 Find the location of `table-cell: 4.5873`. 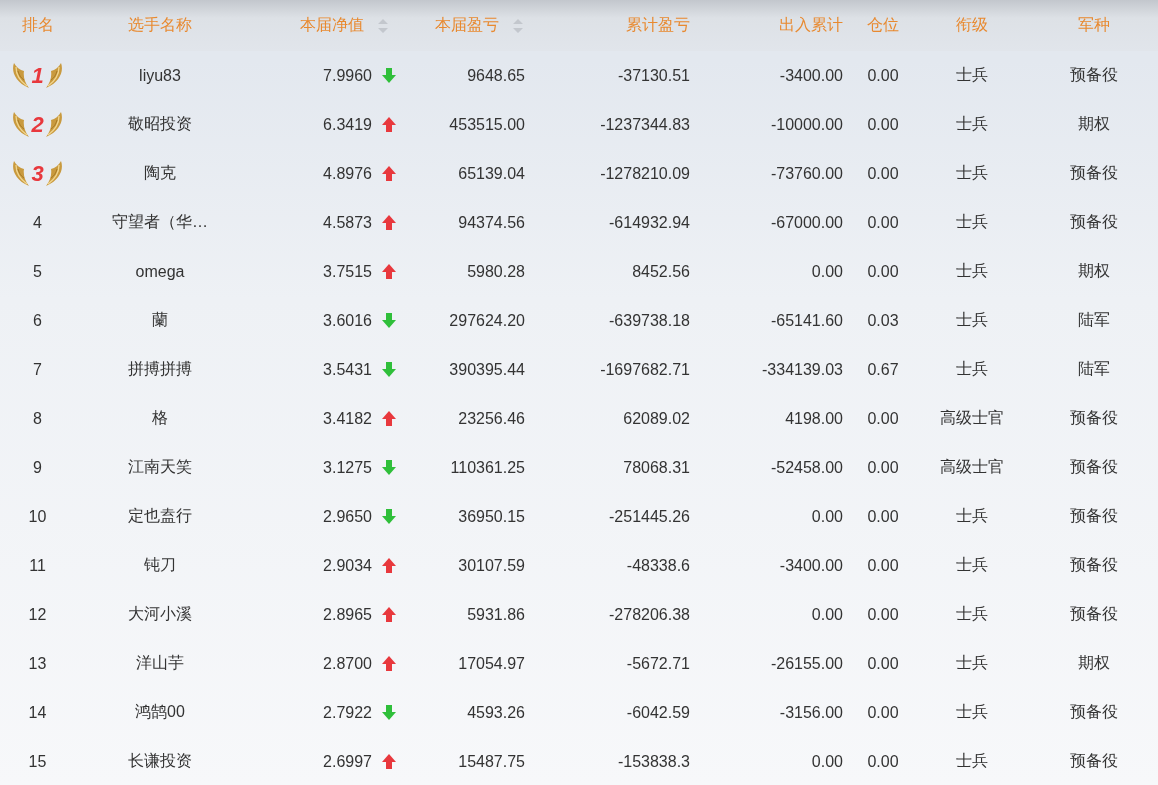

table-cell: 4.5873 is located at coordinates (347, 222).